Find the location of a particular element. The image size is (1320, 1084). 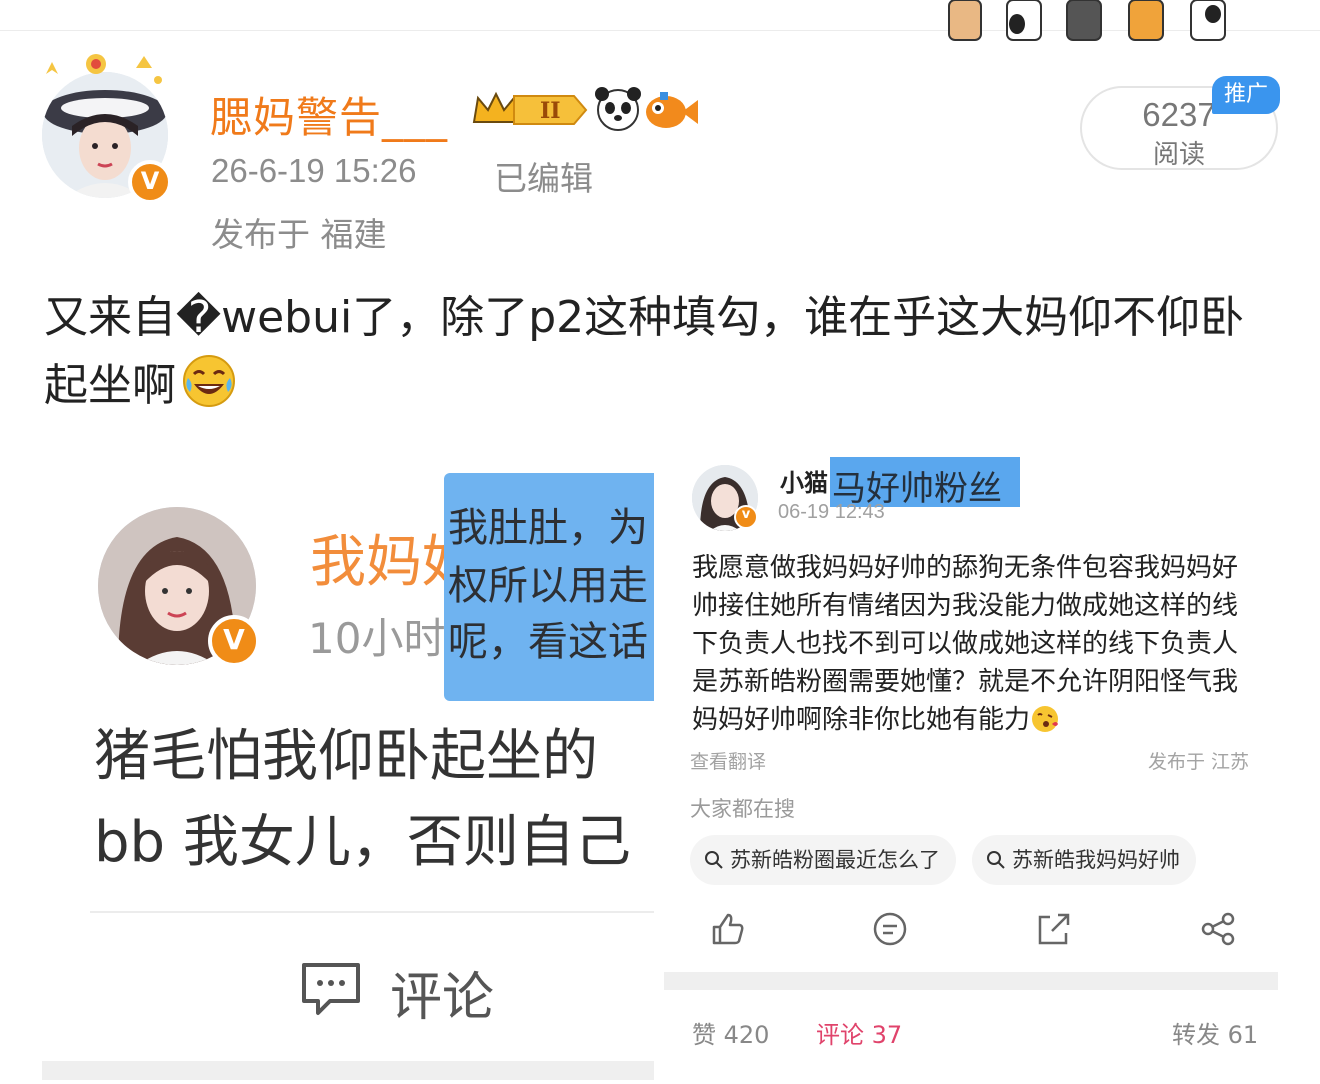

search-chip: 苏新皓我妈妈好帅 is located at coordinates (1084, 860).